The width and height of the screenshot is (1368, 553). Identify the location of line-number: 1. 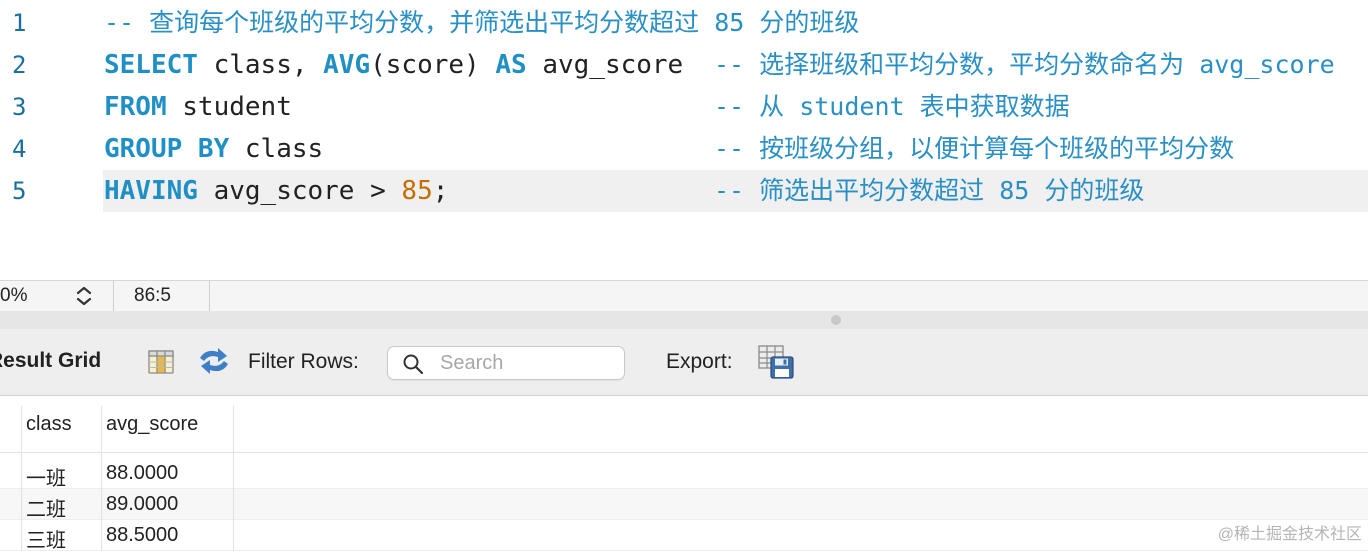
(19, 23).